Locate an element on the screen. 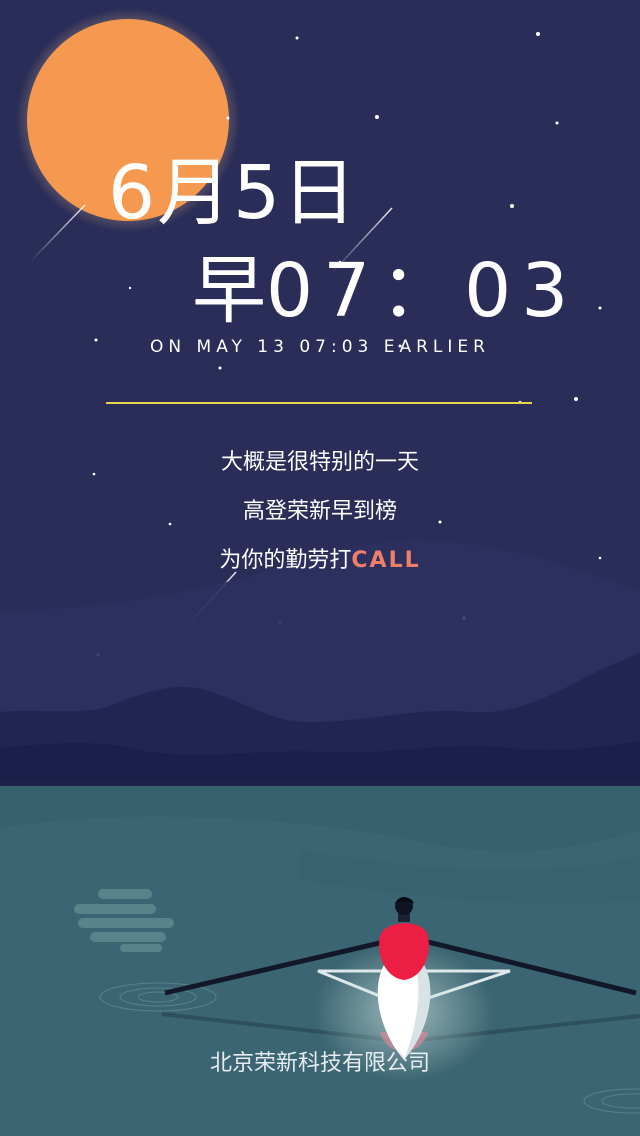 This screenshot has width=640, height=1136. message-line-1: 大概是很特别的一天 is located at coordinates (319, 462).